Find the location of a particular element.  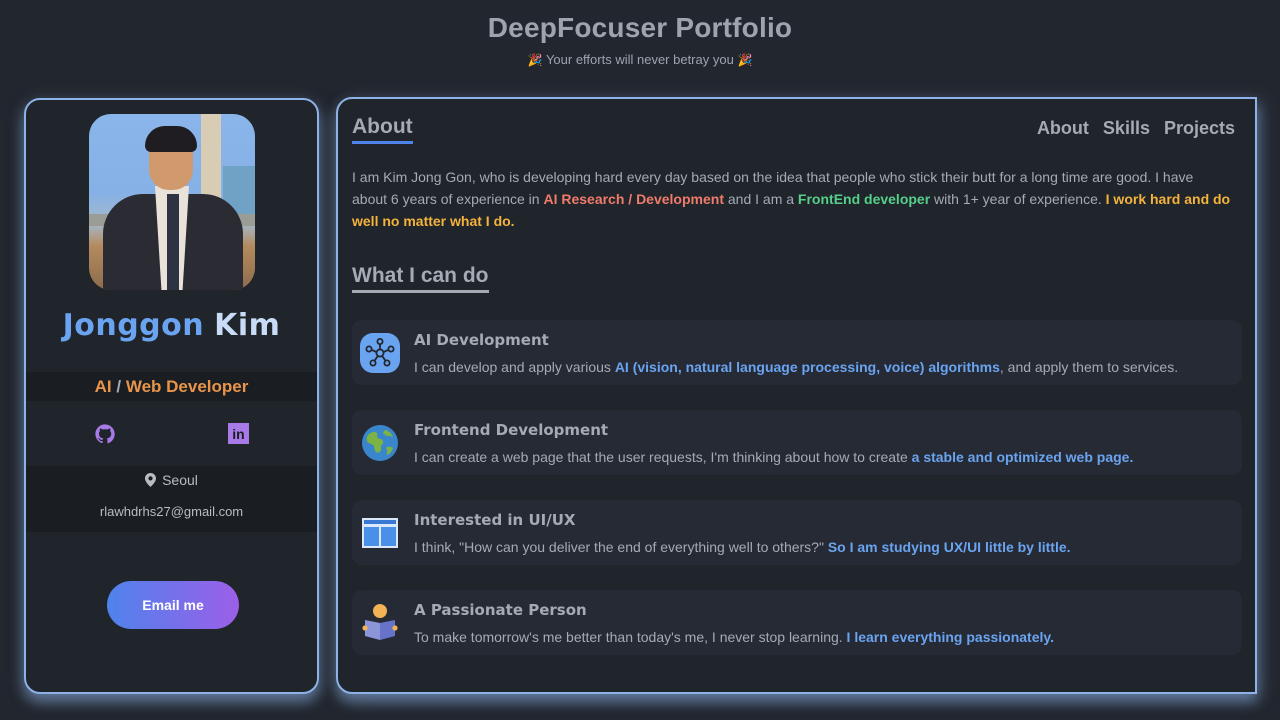

location: Seoul is located at coordinates (171, 480).